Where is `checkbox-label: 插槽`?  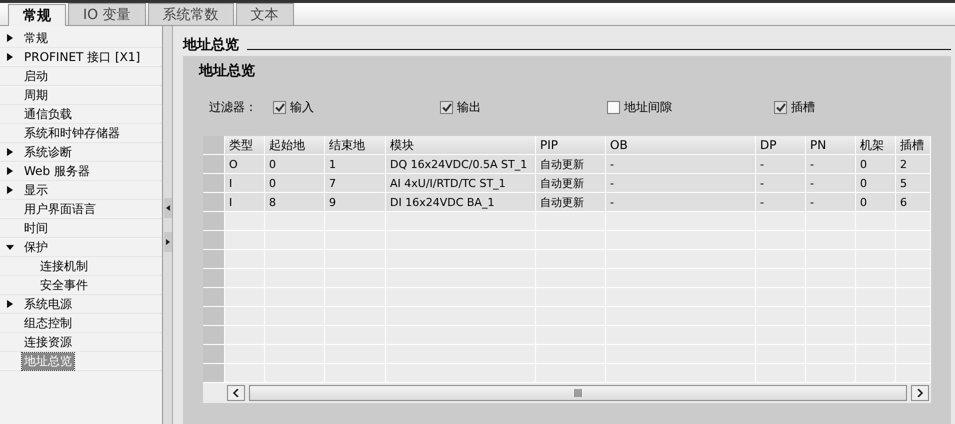
checkbox-label: 插槽 is located at coordinates (803, 107).